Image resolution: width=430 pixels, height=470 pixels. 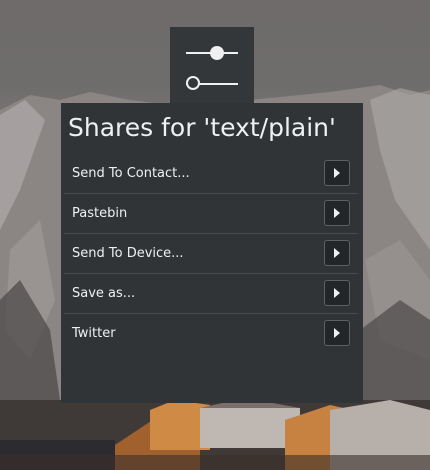 I want to click on share-item-label: Twitter, so click(x=94, y=333).